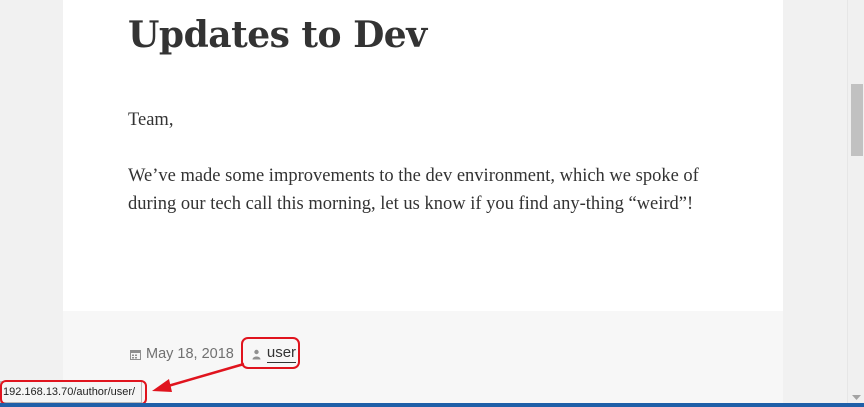 The width and height of the screenshot is (864, 407). Describe the element at coordinates (135, 354) in the screenshot. I see `calendar-icon` at that location.